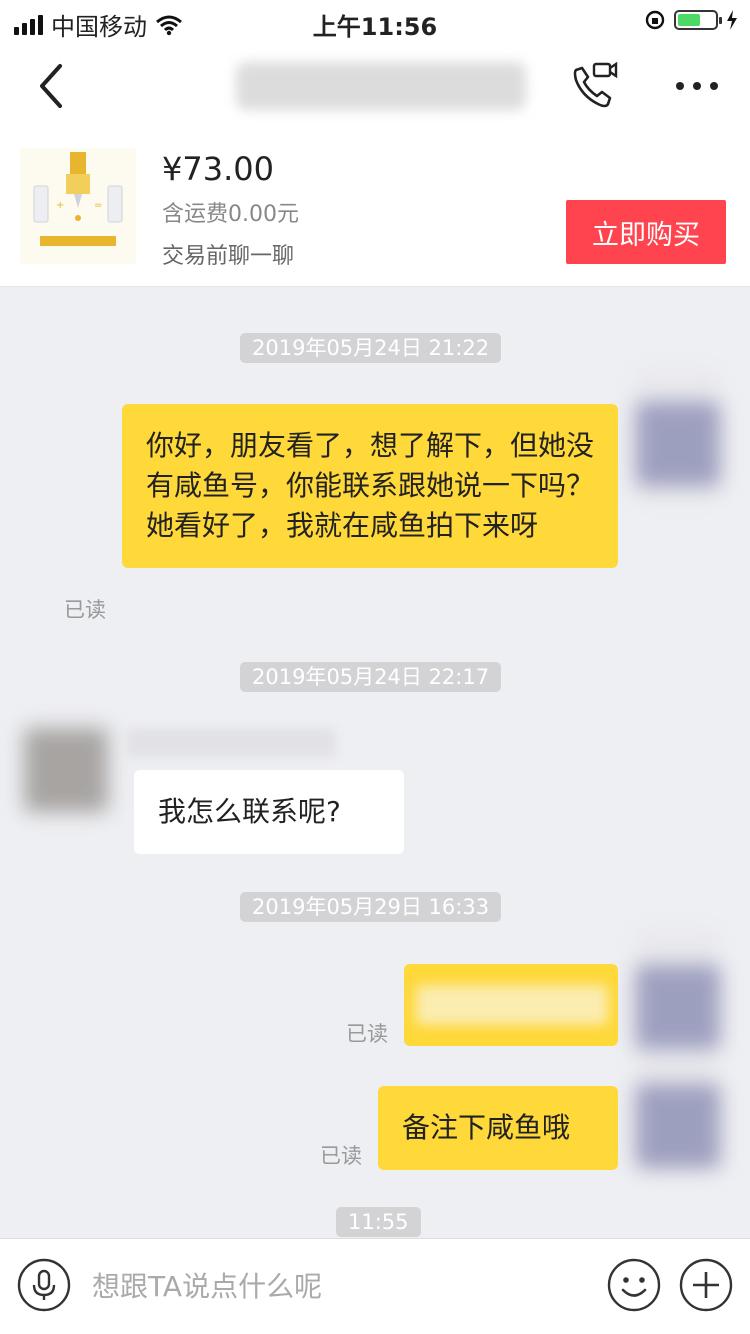 The height and width of the screenshot is (1334, 750). I want to click on shipping-fee: 含运费0.00元, so click(230, 214).